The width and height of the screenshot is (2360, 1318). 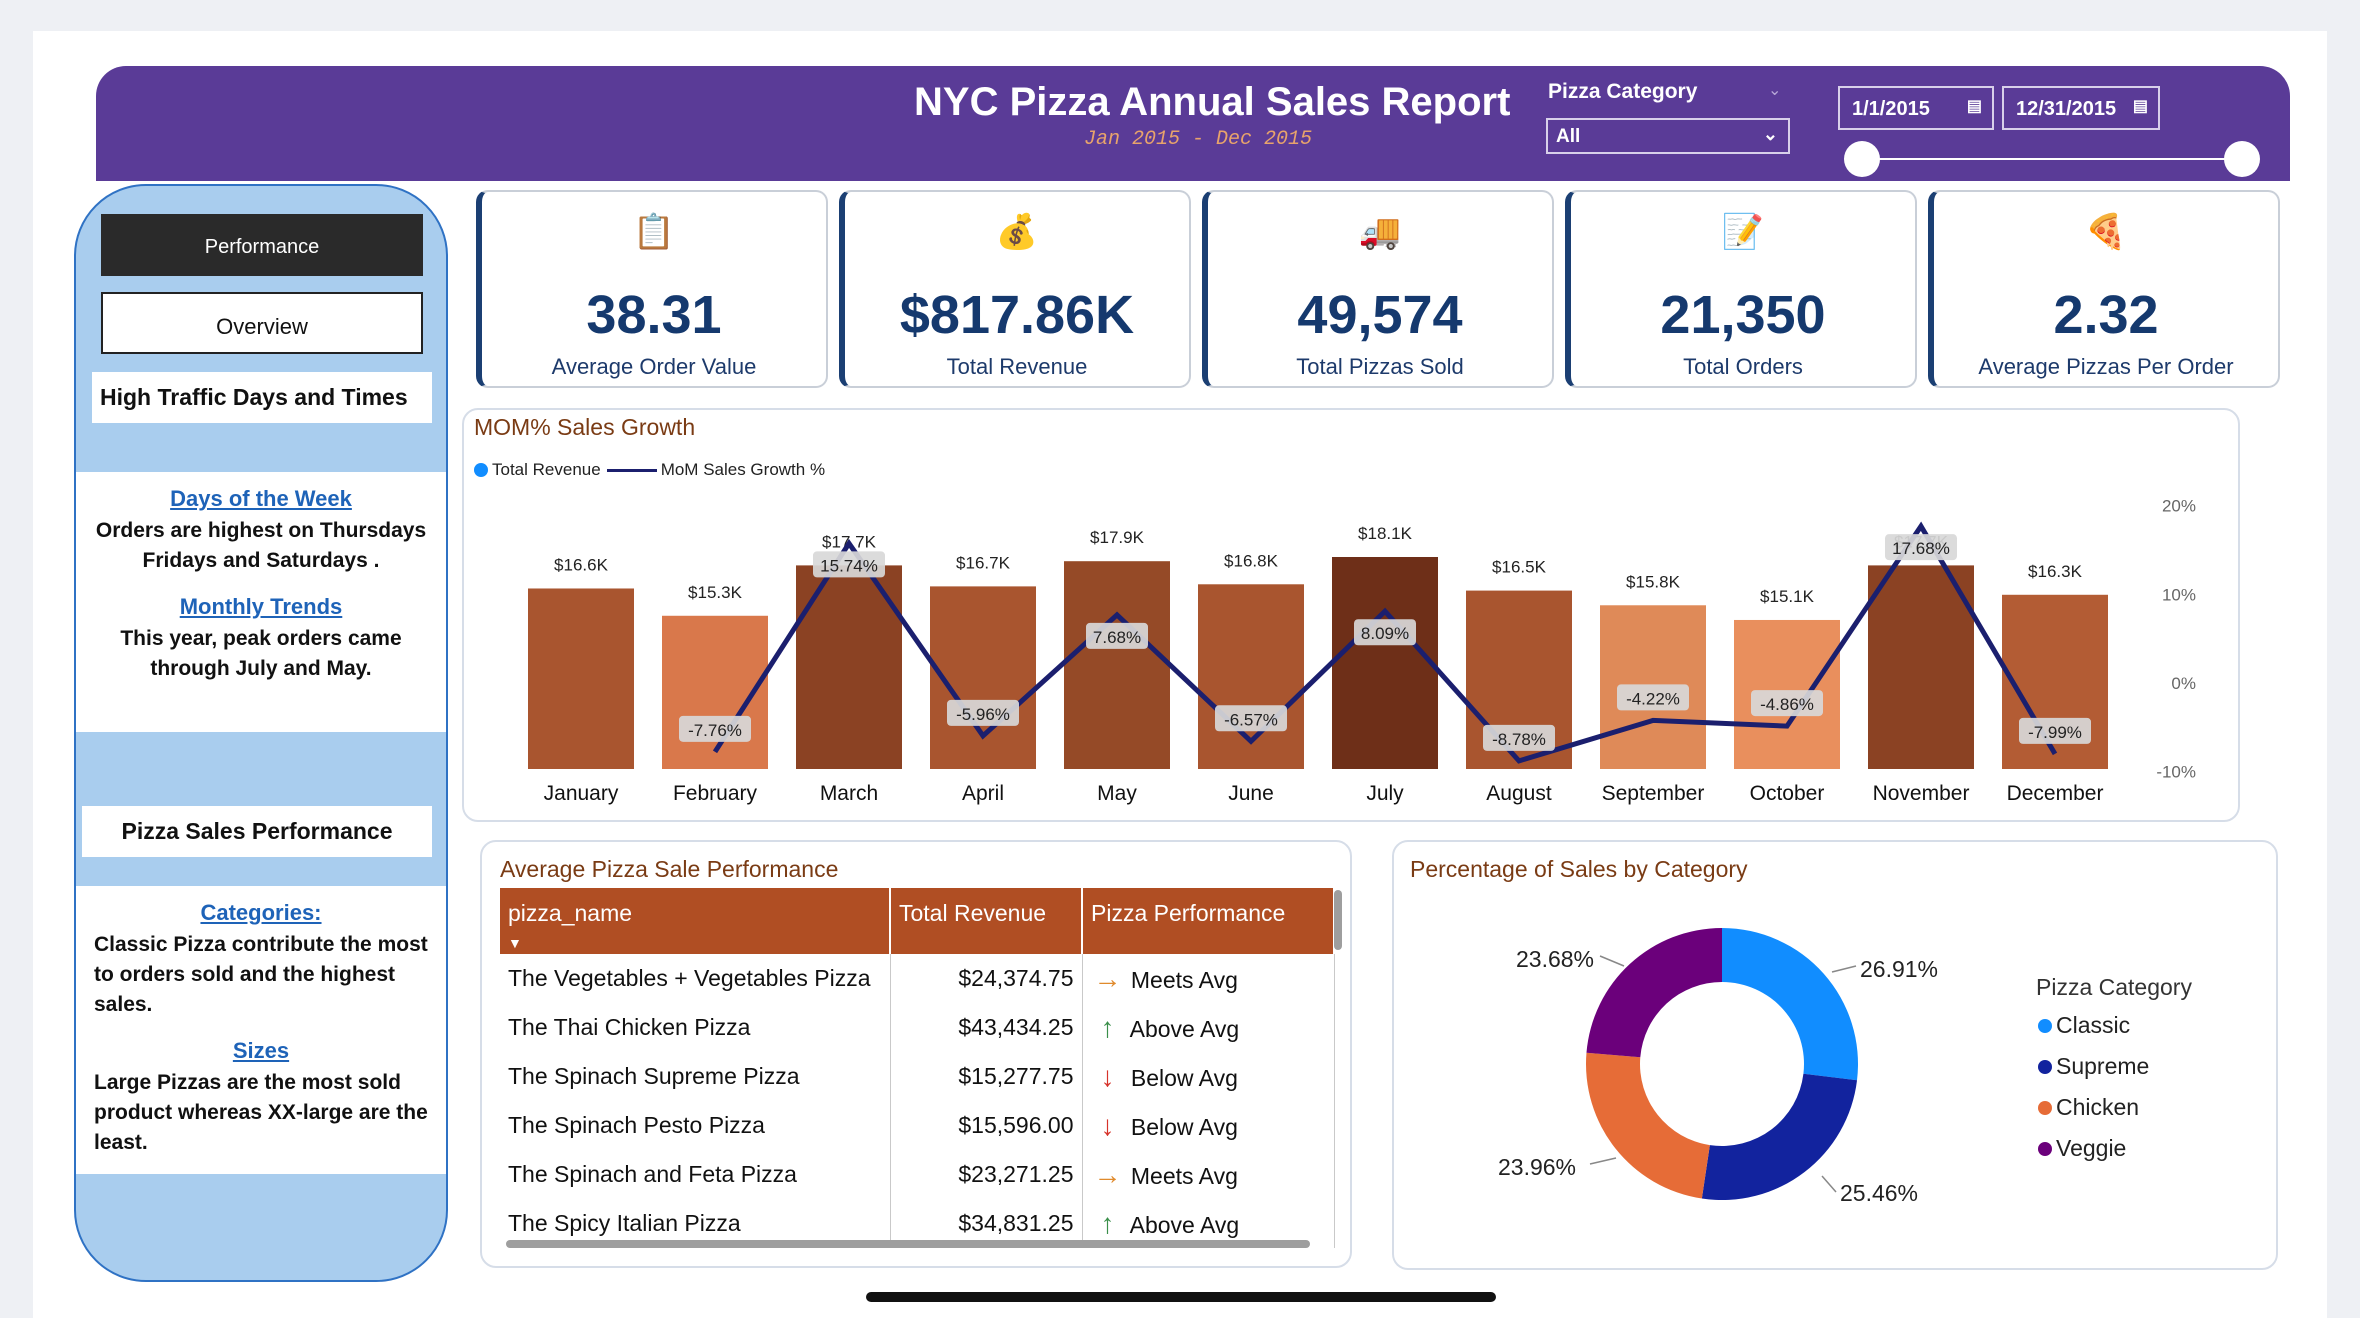 I want to click on slice-label-classic: 26.91%, so click(x=1899, y=969).